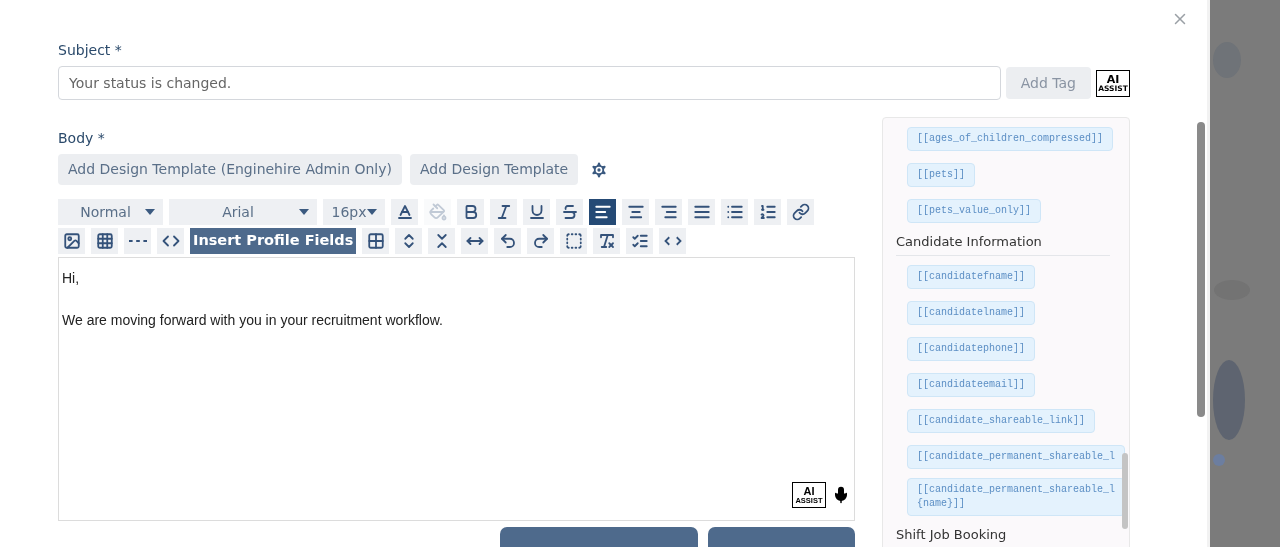 This screenshot has width=1280, height=547. I want to click on field-tag: [[candidateemail]], so click(971, 384).